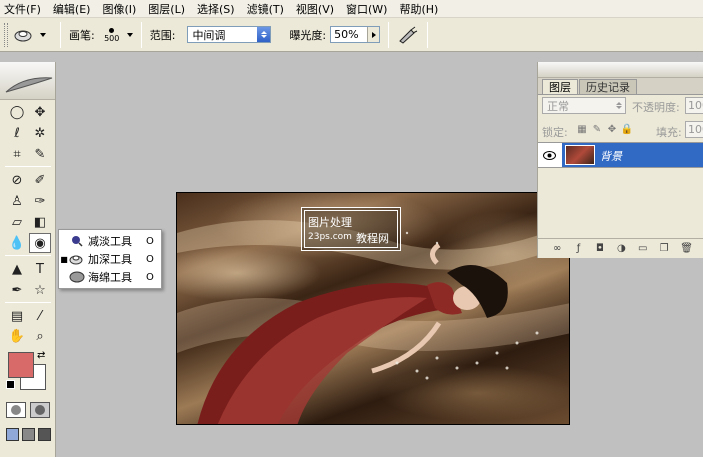 Image resolution: width=703 pixels, height=457 pixels. Describe the element at coordinates (22, 9) in the screenshot. I see `menu-file: 文件(F)` at that location.